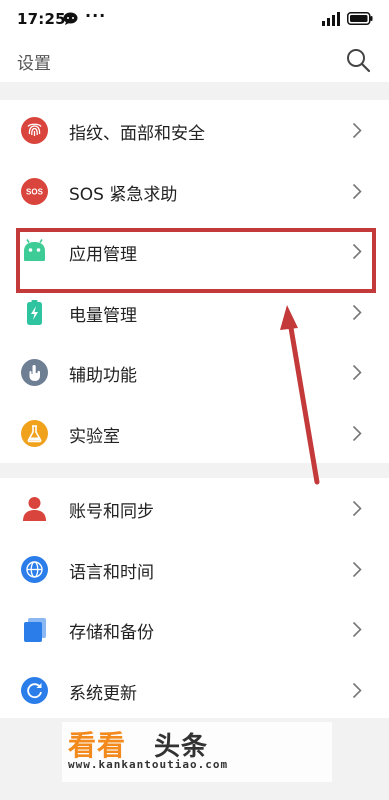 This screenshot has height=800, width=389. Describe the element at coordinates (197, 752) in the screenshot. I see `watermark-logo: 看看 头条 www.kankantoutiao.com` at that location.